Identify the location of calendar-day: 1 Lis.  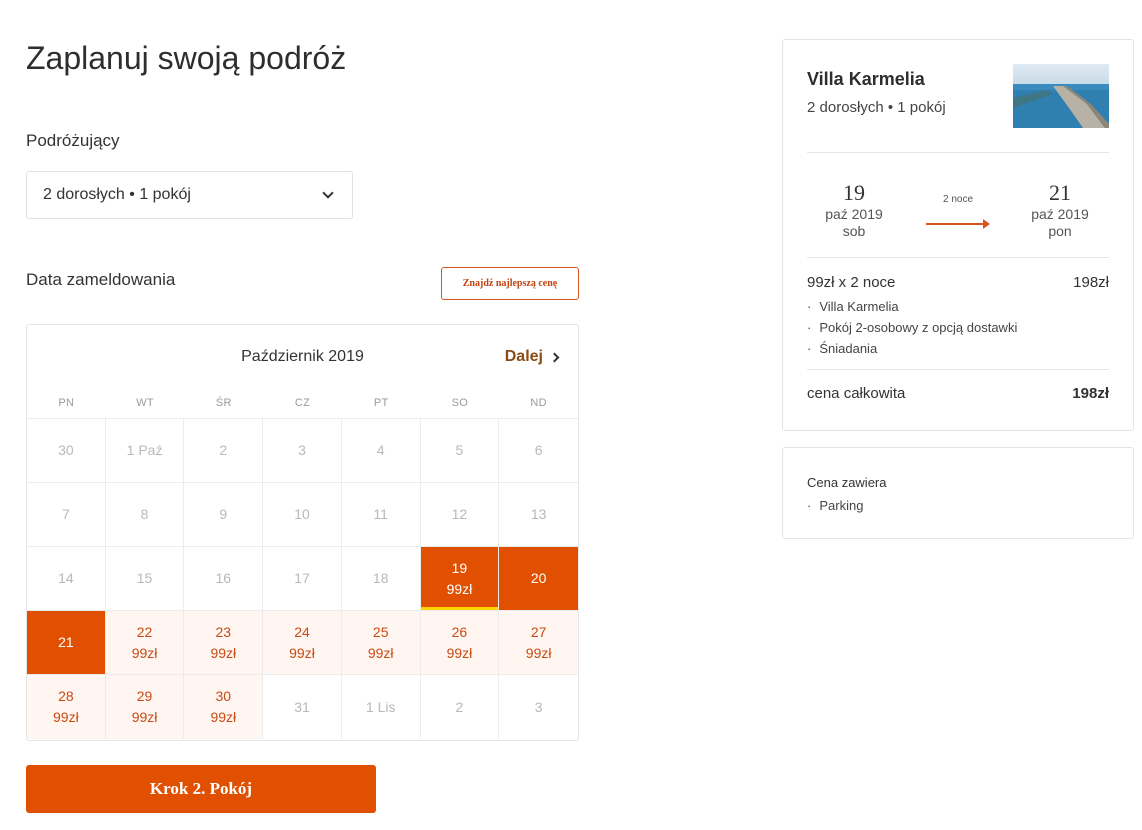
(381, 707).